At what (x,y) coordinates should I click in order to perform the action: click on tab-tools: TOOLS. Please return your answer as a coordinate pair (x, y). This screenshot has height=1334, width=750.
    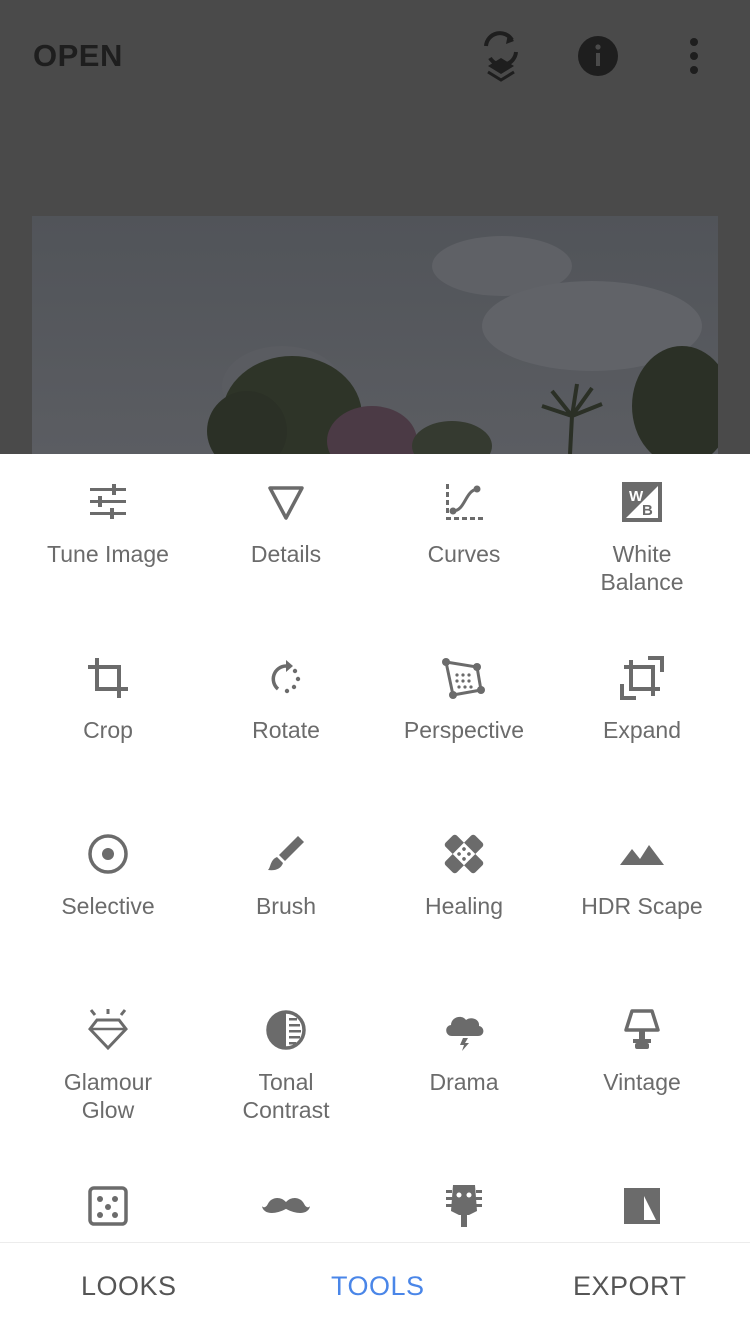
    Looking at the image, I should click on (378, 1286).